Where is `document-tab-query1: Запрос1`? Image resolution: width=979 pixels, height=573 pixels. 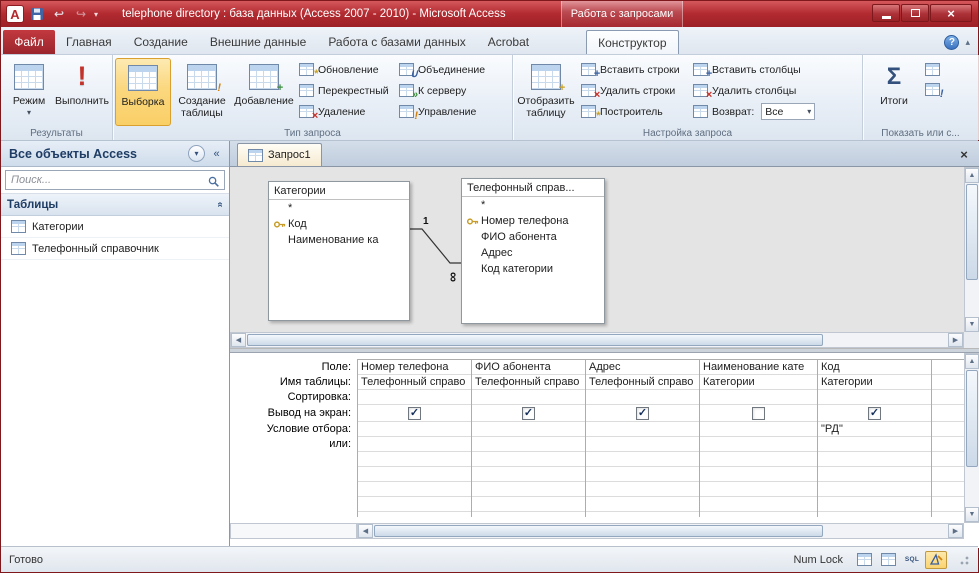 document-tab-query1: Запрос1 is located at coordinates (279, 154).